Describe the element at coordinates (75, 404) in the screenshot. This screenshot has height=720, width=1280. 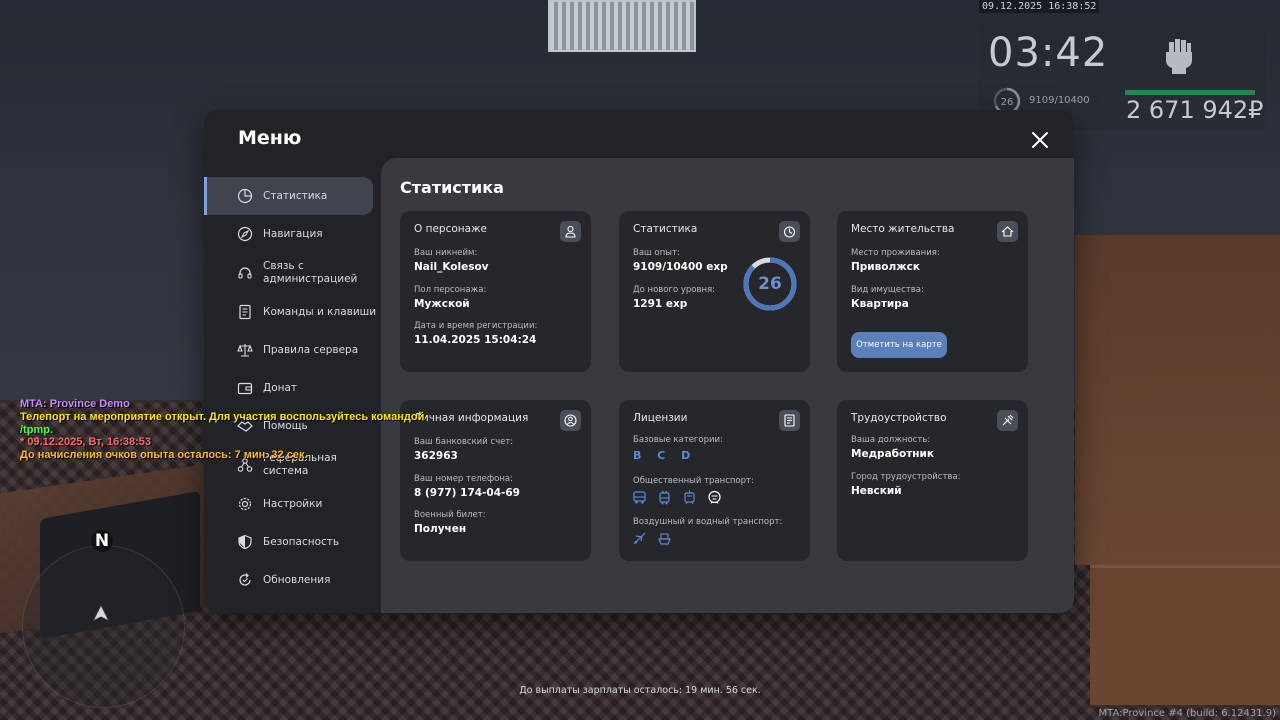
I see `chat-line: MTA: Province Demo` at that location.